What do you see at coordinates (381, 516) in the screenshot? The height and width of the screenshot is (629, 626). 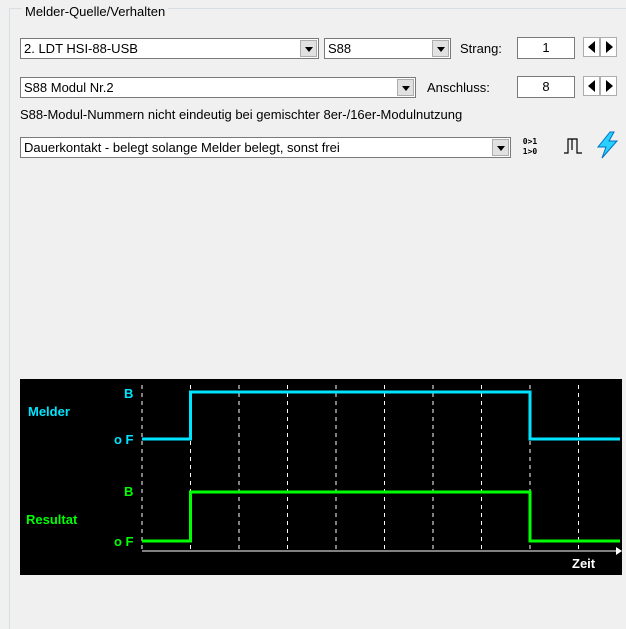 I see `resultat-signal-line` at bounding box center [381, 516].